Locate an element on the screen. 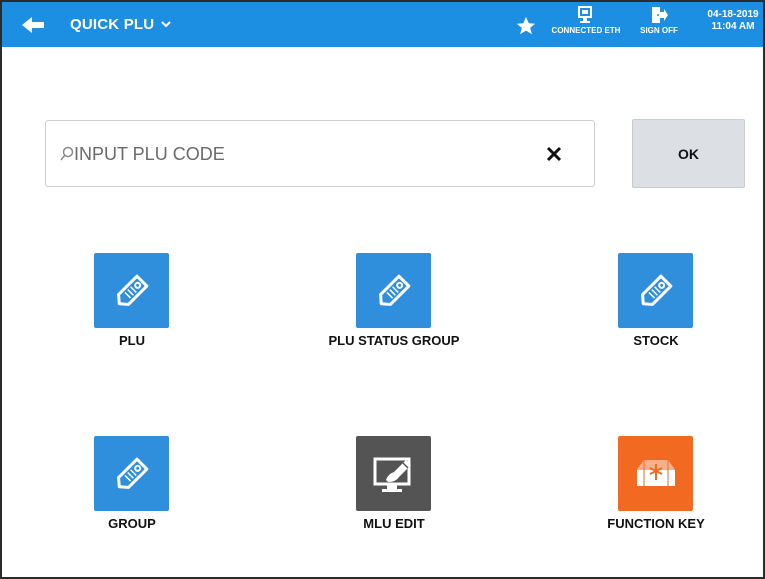  tile-plu-icon-box is located at coordinates (131, 290).